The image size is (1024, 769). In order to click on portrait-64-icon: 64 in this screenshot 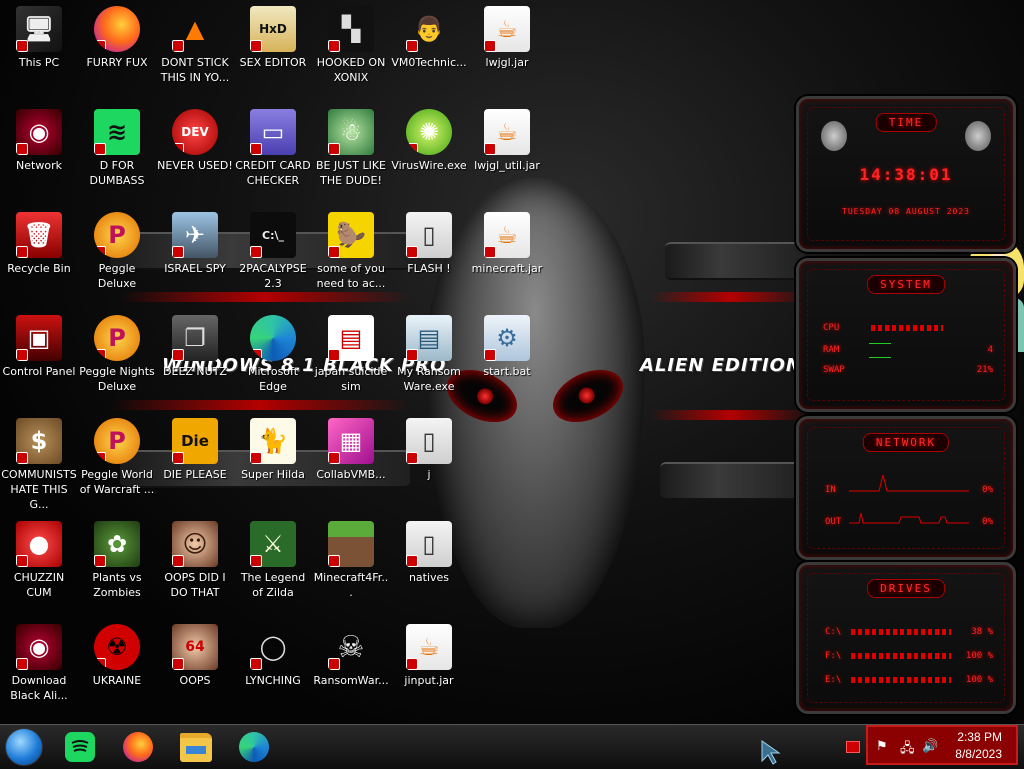, I will do `click(195, 647)`.